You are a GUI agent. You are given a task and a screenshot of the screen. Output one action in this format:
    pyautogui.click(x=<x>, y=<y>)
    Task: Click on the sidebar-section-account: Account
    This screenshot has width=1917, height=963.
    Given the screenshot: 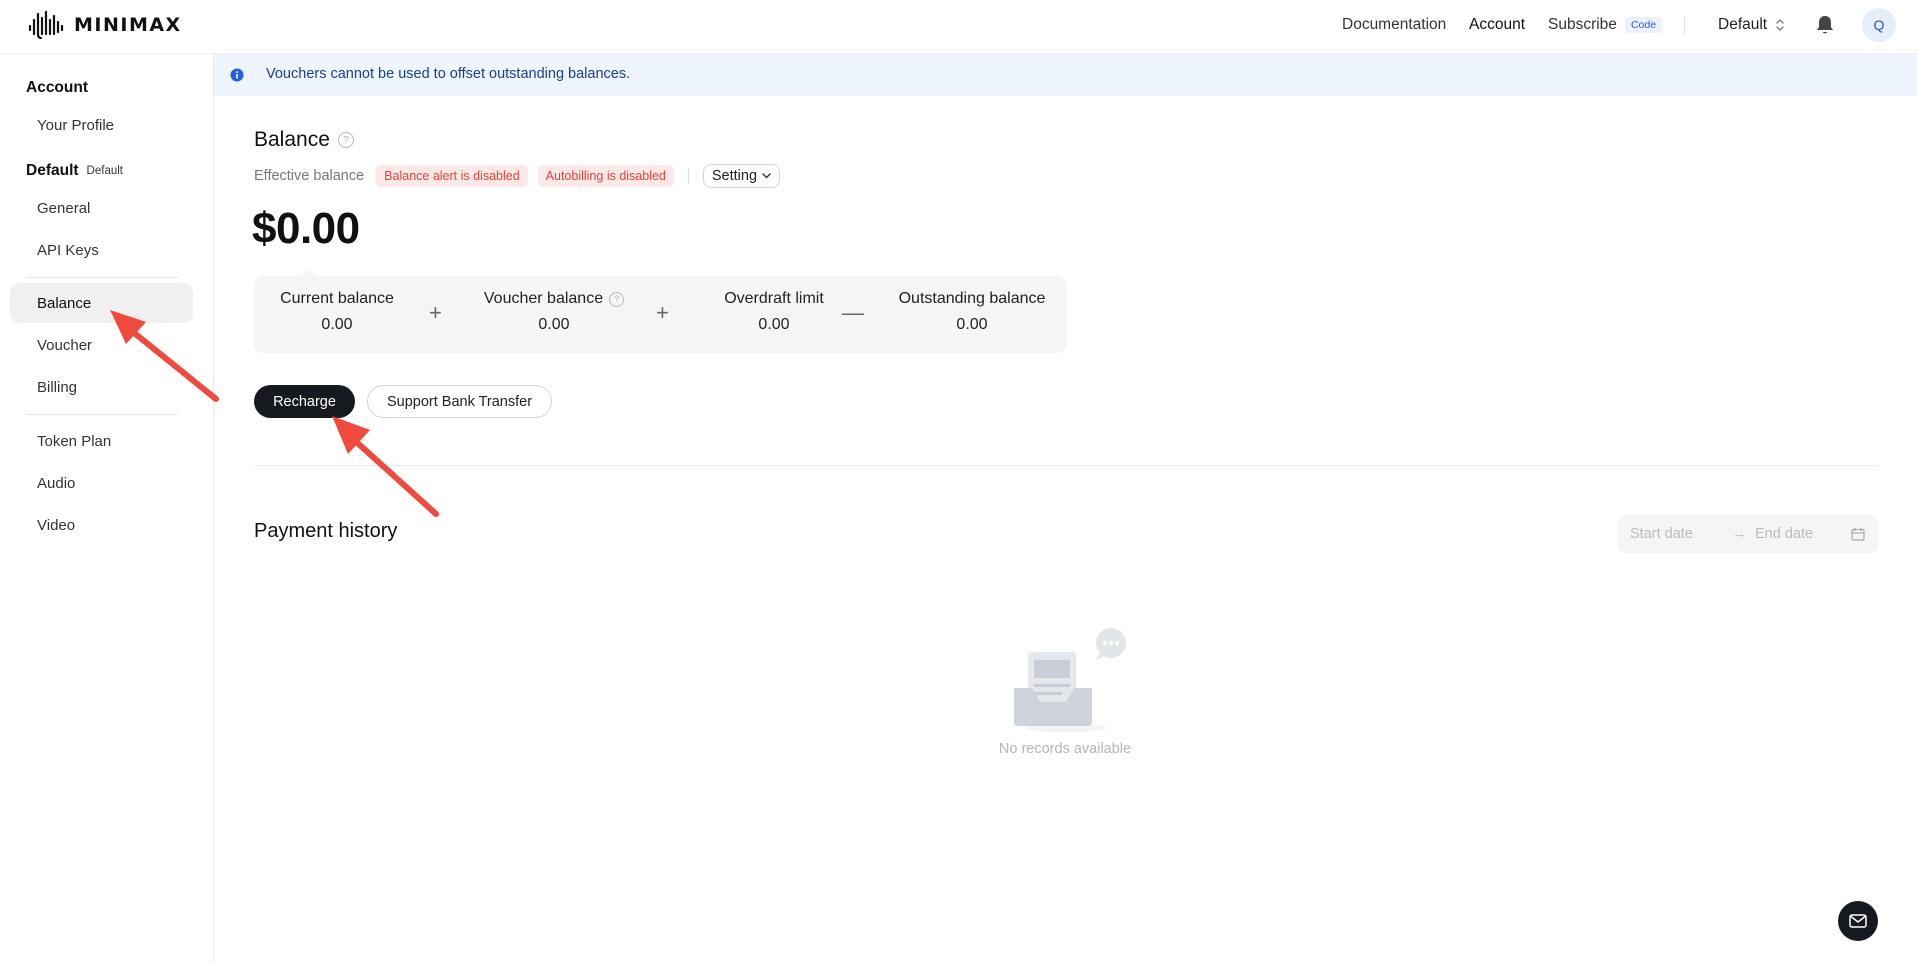 What is the action you would take?
    pyautogui.click(x=57, y=87)
    